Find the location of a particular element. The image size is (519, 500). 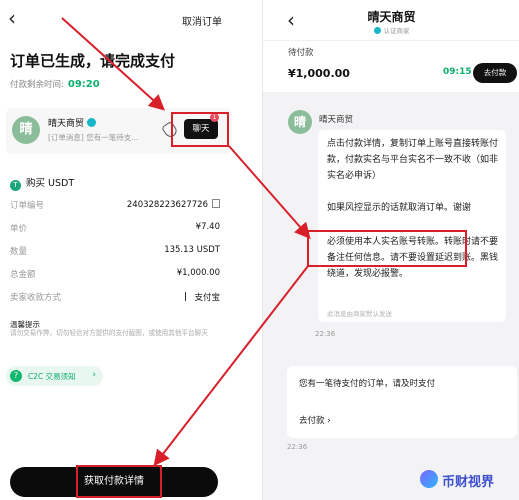

page-title: 订单已生成，请完成支付 is located at coordinates (93, 61).